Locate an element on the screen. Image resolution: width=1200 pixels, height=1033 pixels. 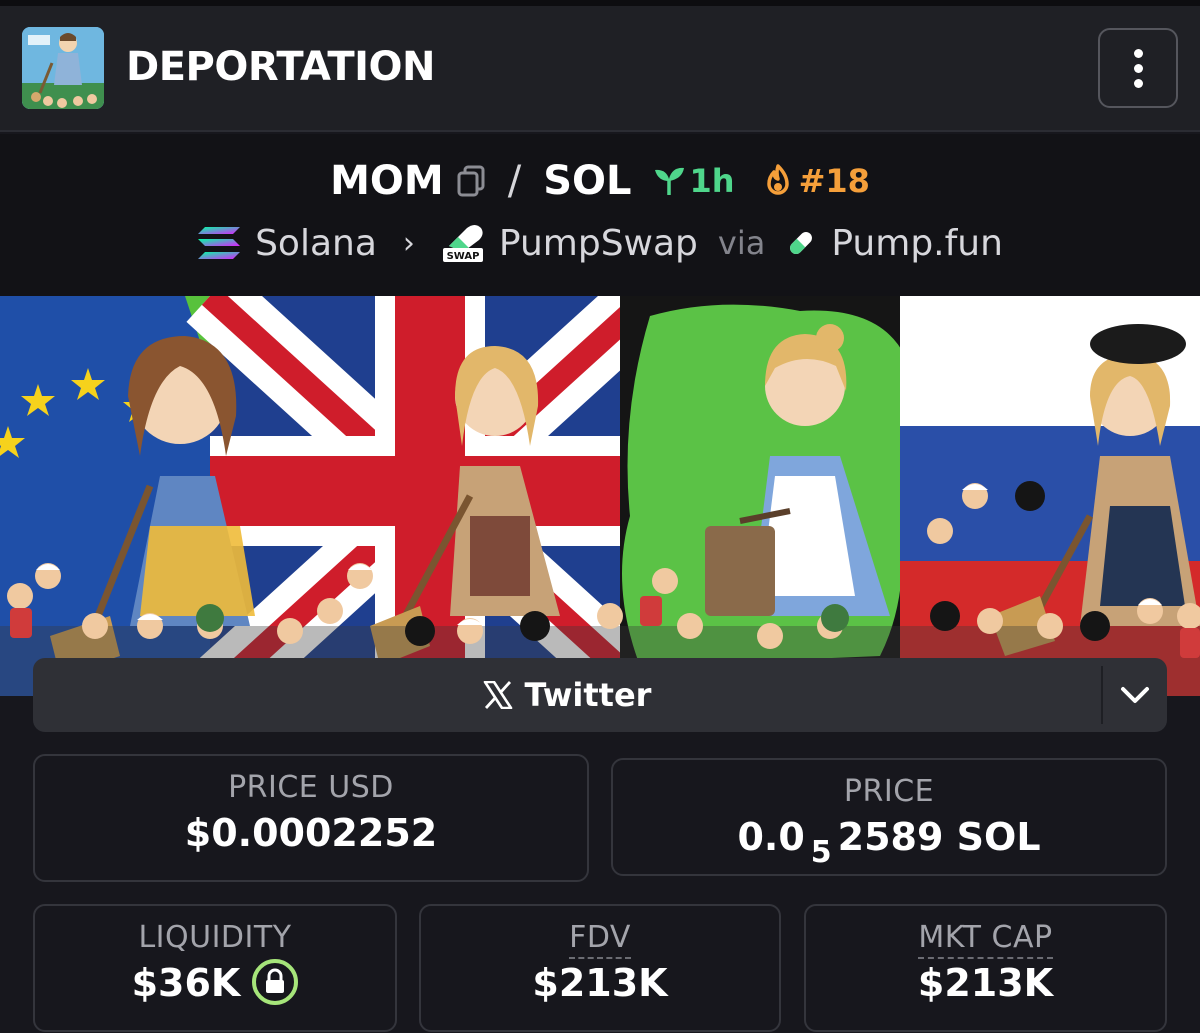
market-cap-value: $213K is located at coordinates (985, 983).